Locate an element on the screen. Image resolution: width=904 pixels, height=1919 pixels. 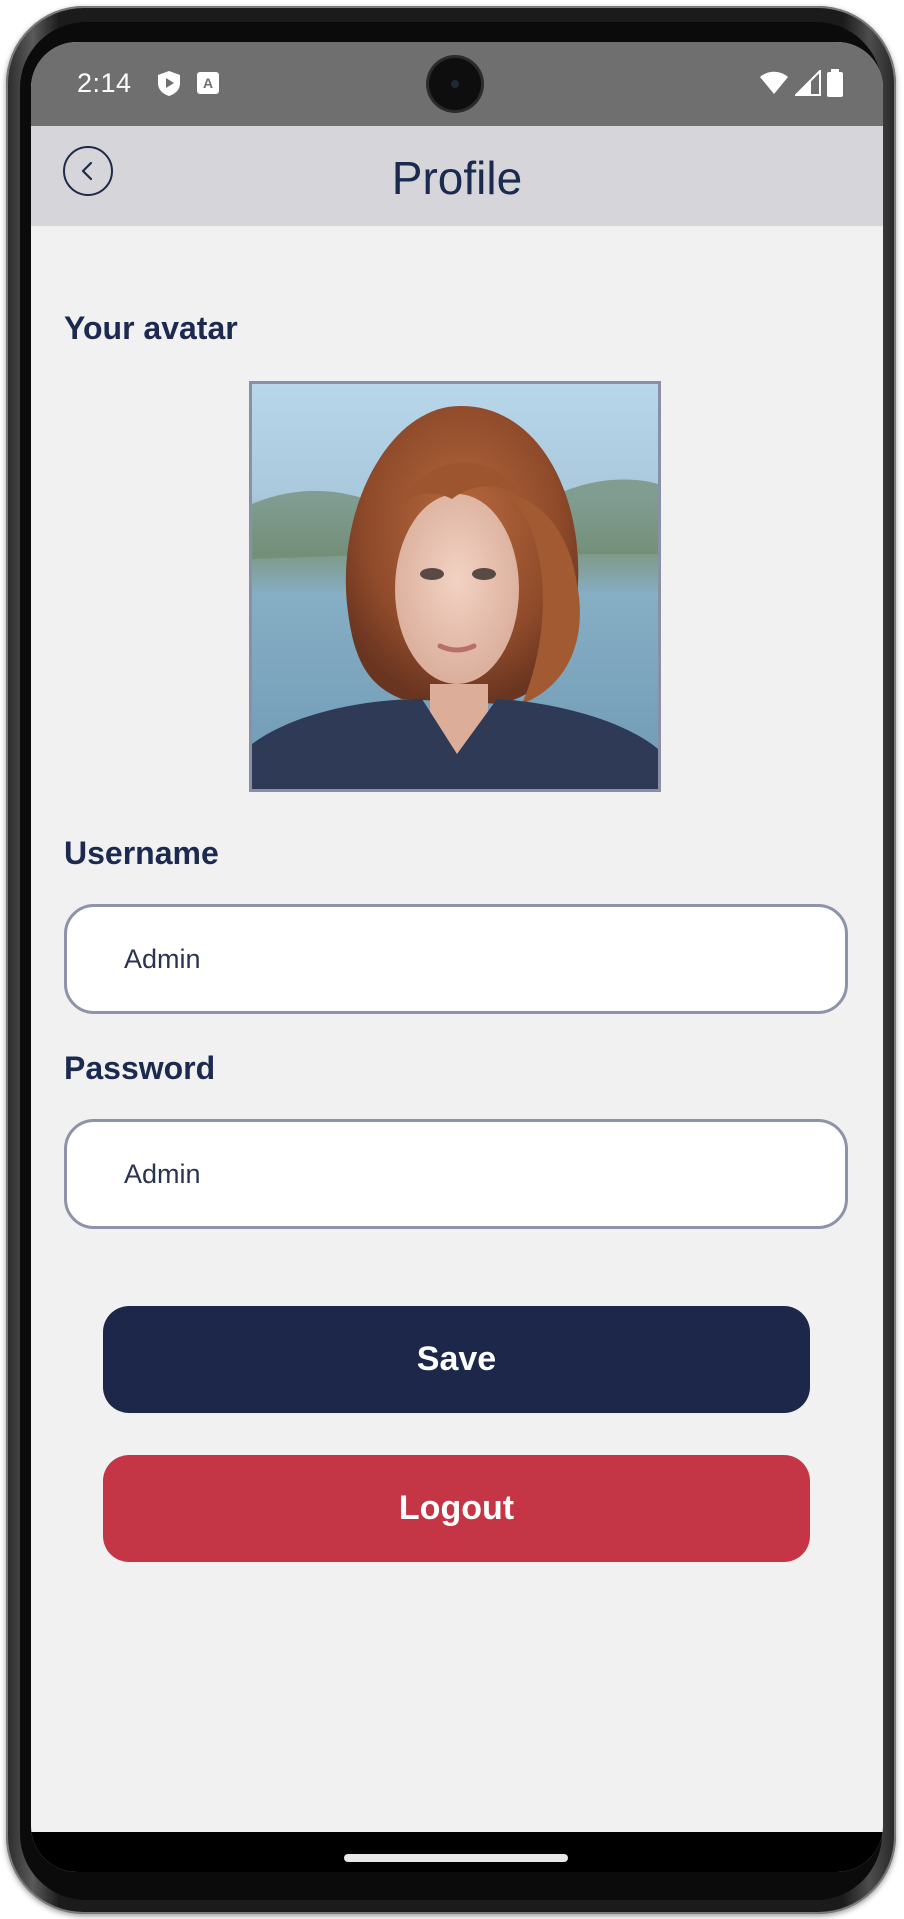
avatar-label: Your avatar is located at coordinates (151, 328).